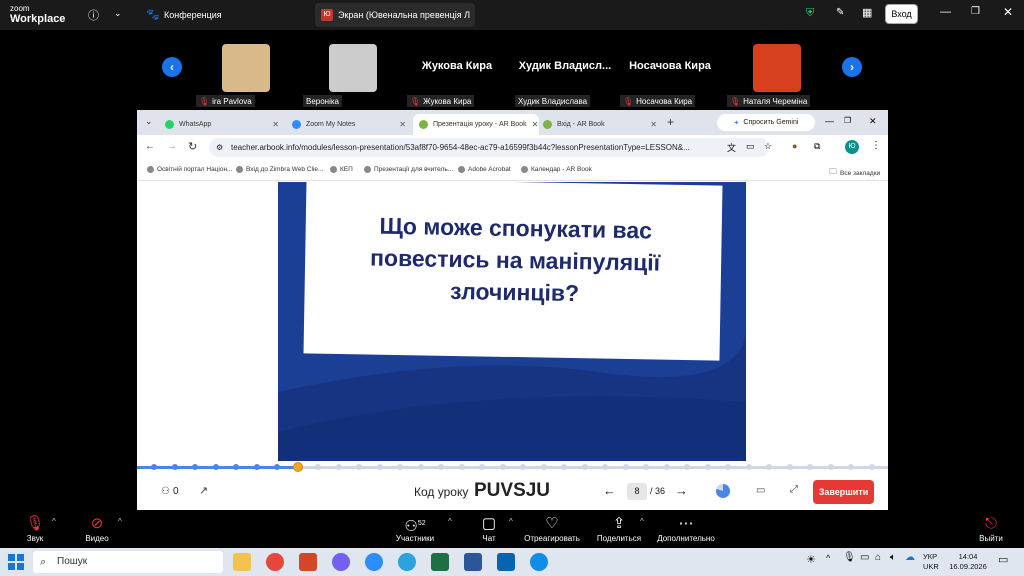 The width and height of the screenshot is (1024, 576). I want to click on fullscreen-icon: ⤢, so click(794, 489).